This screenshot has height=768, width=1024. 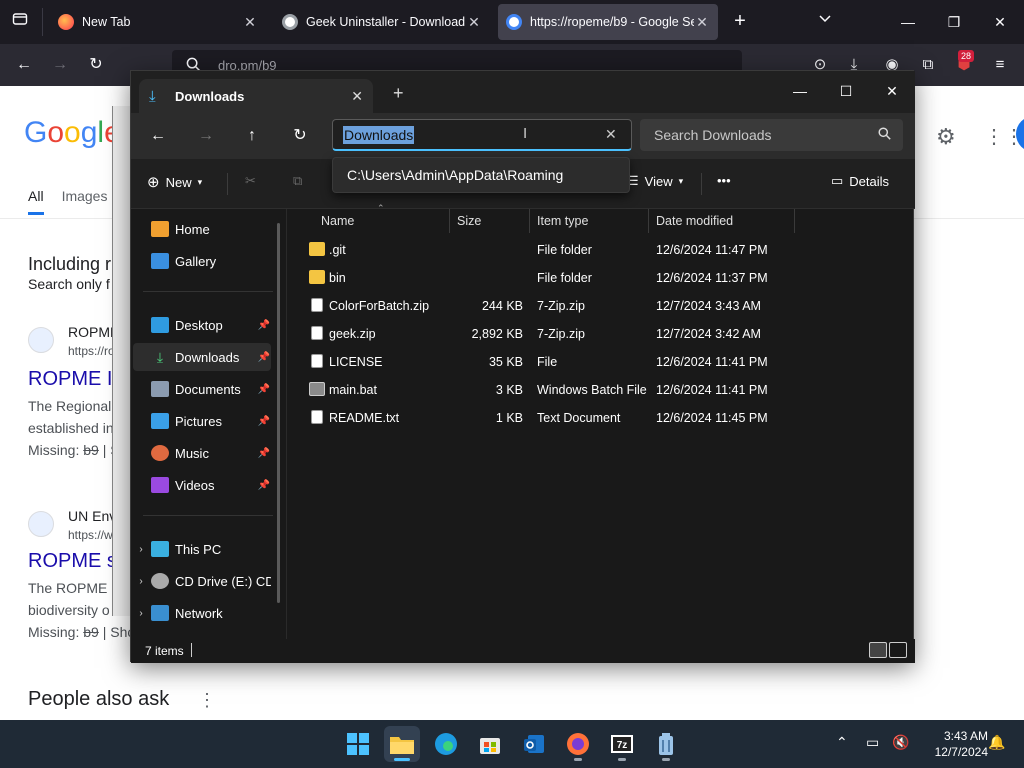 What do you see at coordinates (490, 744) in the screenshot?
I see `taskbar-store` at bounding box center [490, 744].